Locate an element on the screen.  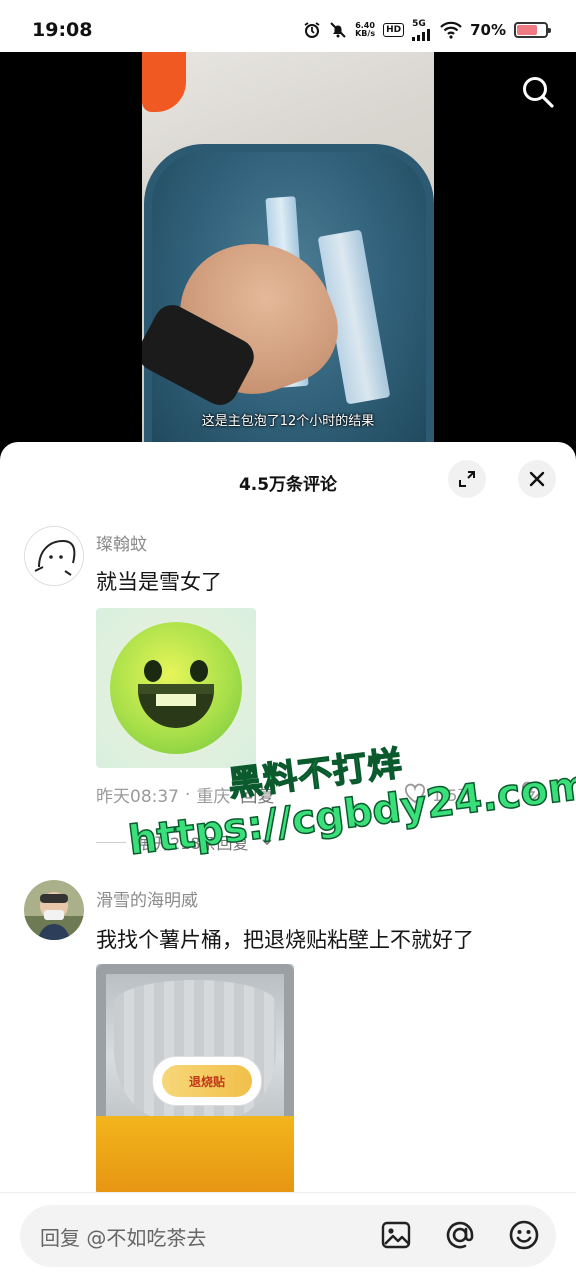
smiley-emoji is located at coordinates (176, 688).